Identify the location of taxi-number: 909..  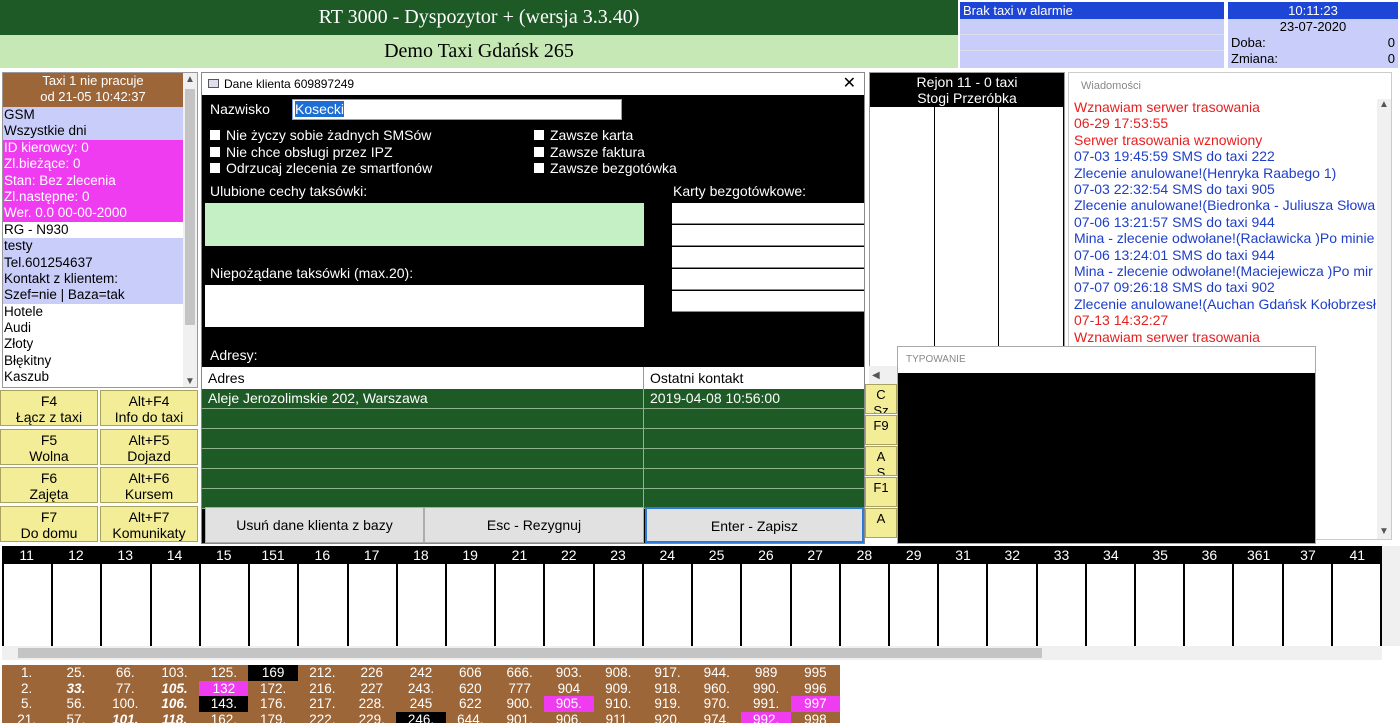
(618, 689).